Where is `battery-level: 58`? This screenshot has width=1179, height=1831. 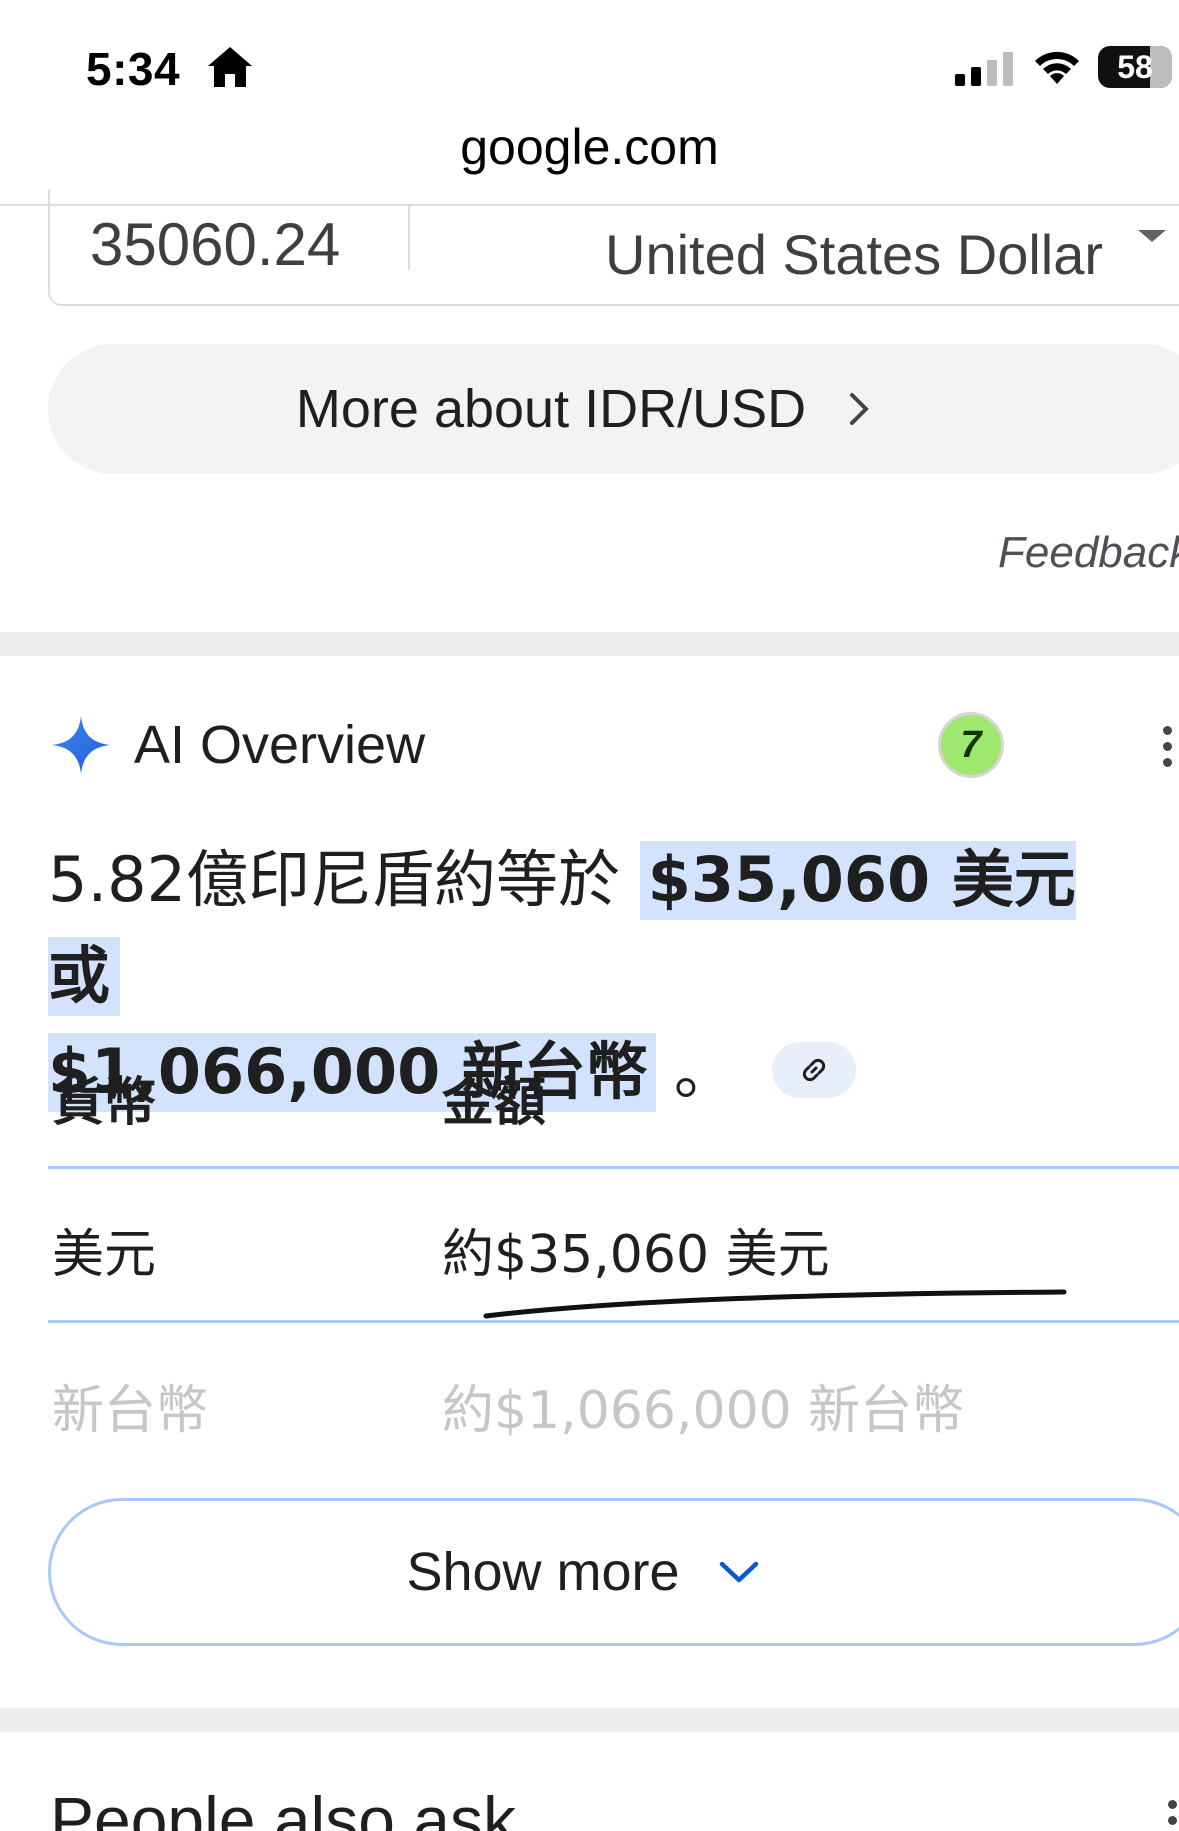 battery-level: 58 is located at coordinates (1135, 66).